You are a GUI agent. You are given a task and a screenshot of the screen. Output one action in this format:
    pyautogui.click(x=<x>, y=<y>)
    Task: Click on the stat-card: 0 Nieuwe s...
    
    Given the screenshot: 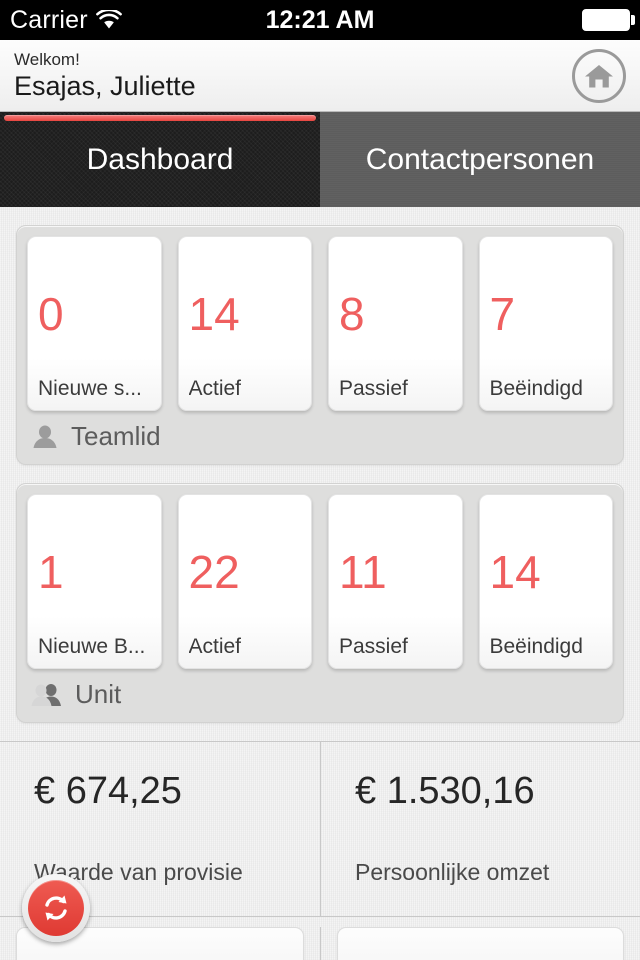 What is the action you would take?
    pyautogui.click(x=94, y=323)
    